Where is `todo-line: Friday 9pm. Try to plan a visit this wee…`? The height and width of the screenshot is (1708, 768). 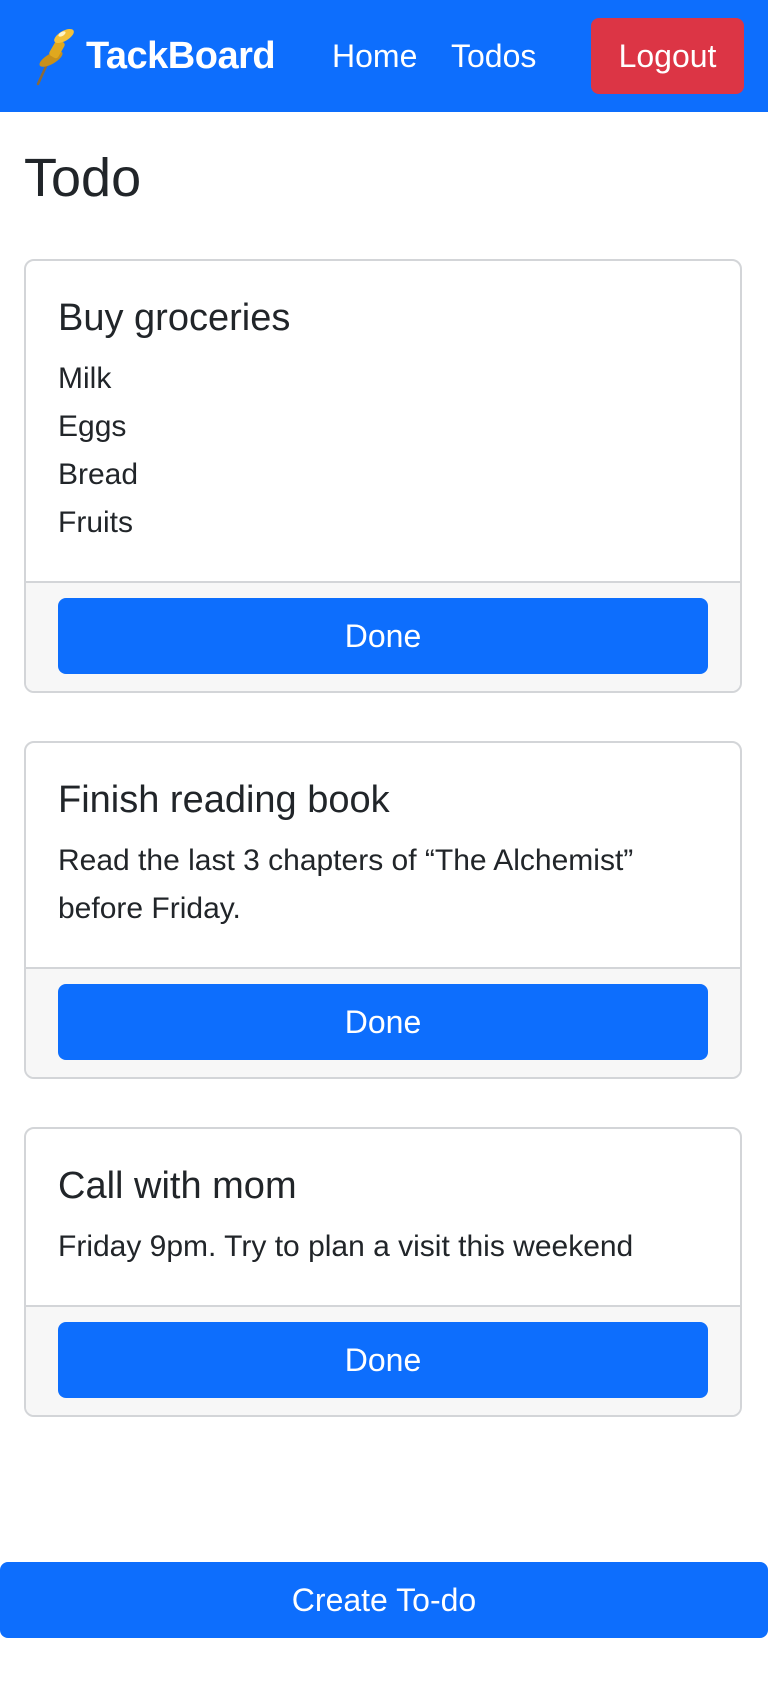 todo-line: Friday 9pm. Try to plan a visit this wee… is located at coordinates (346, 1246).